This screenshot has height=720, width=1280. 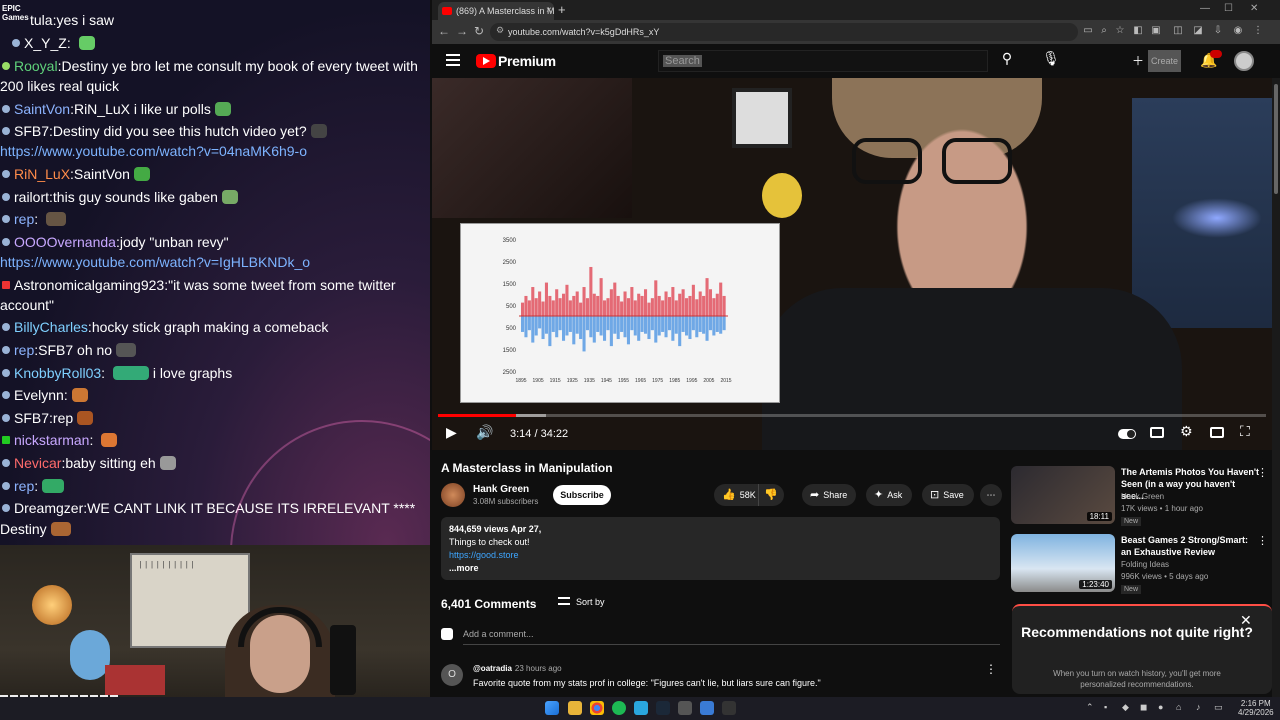 What do you see at coordinates (1228, 8) in the screenshot?
I see `maximize-icon: ☐` at bounding box center [1228, 8].